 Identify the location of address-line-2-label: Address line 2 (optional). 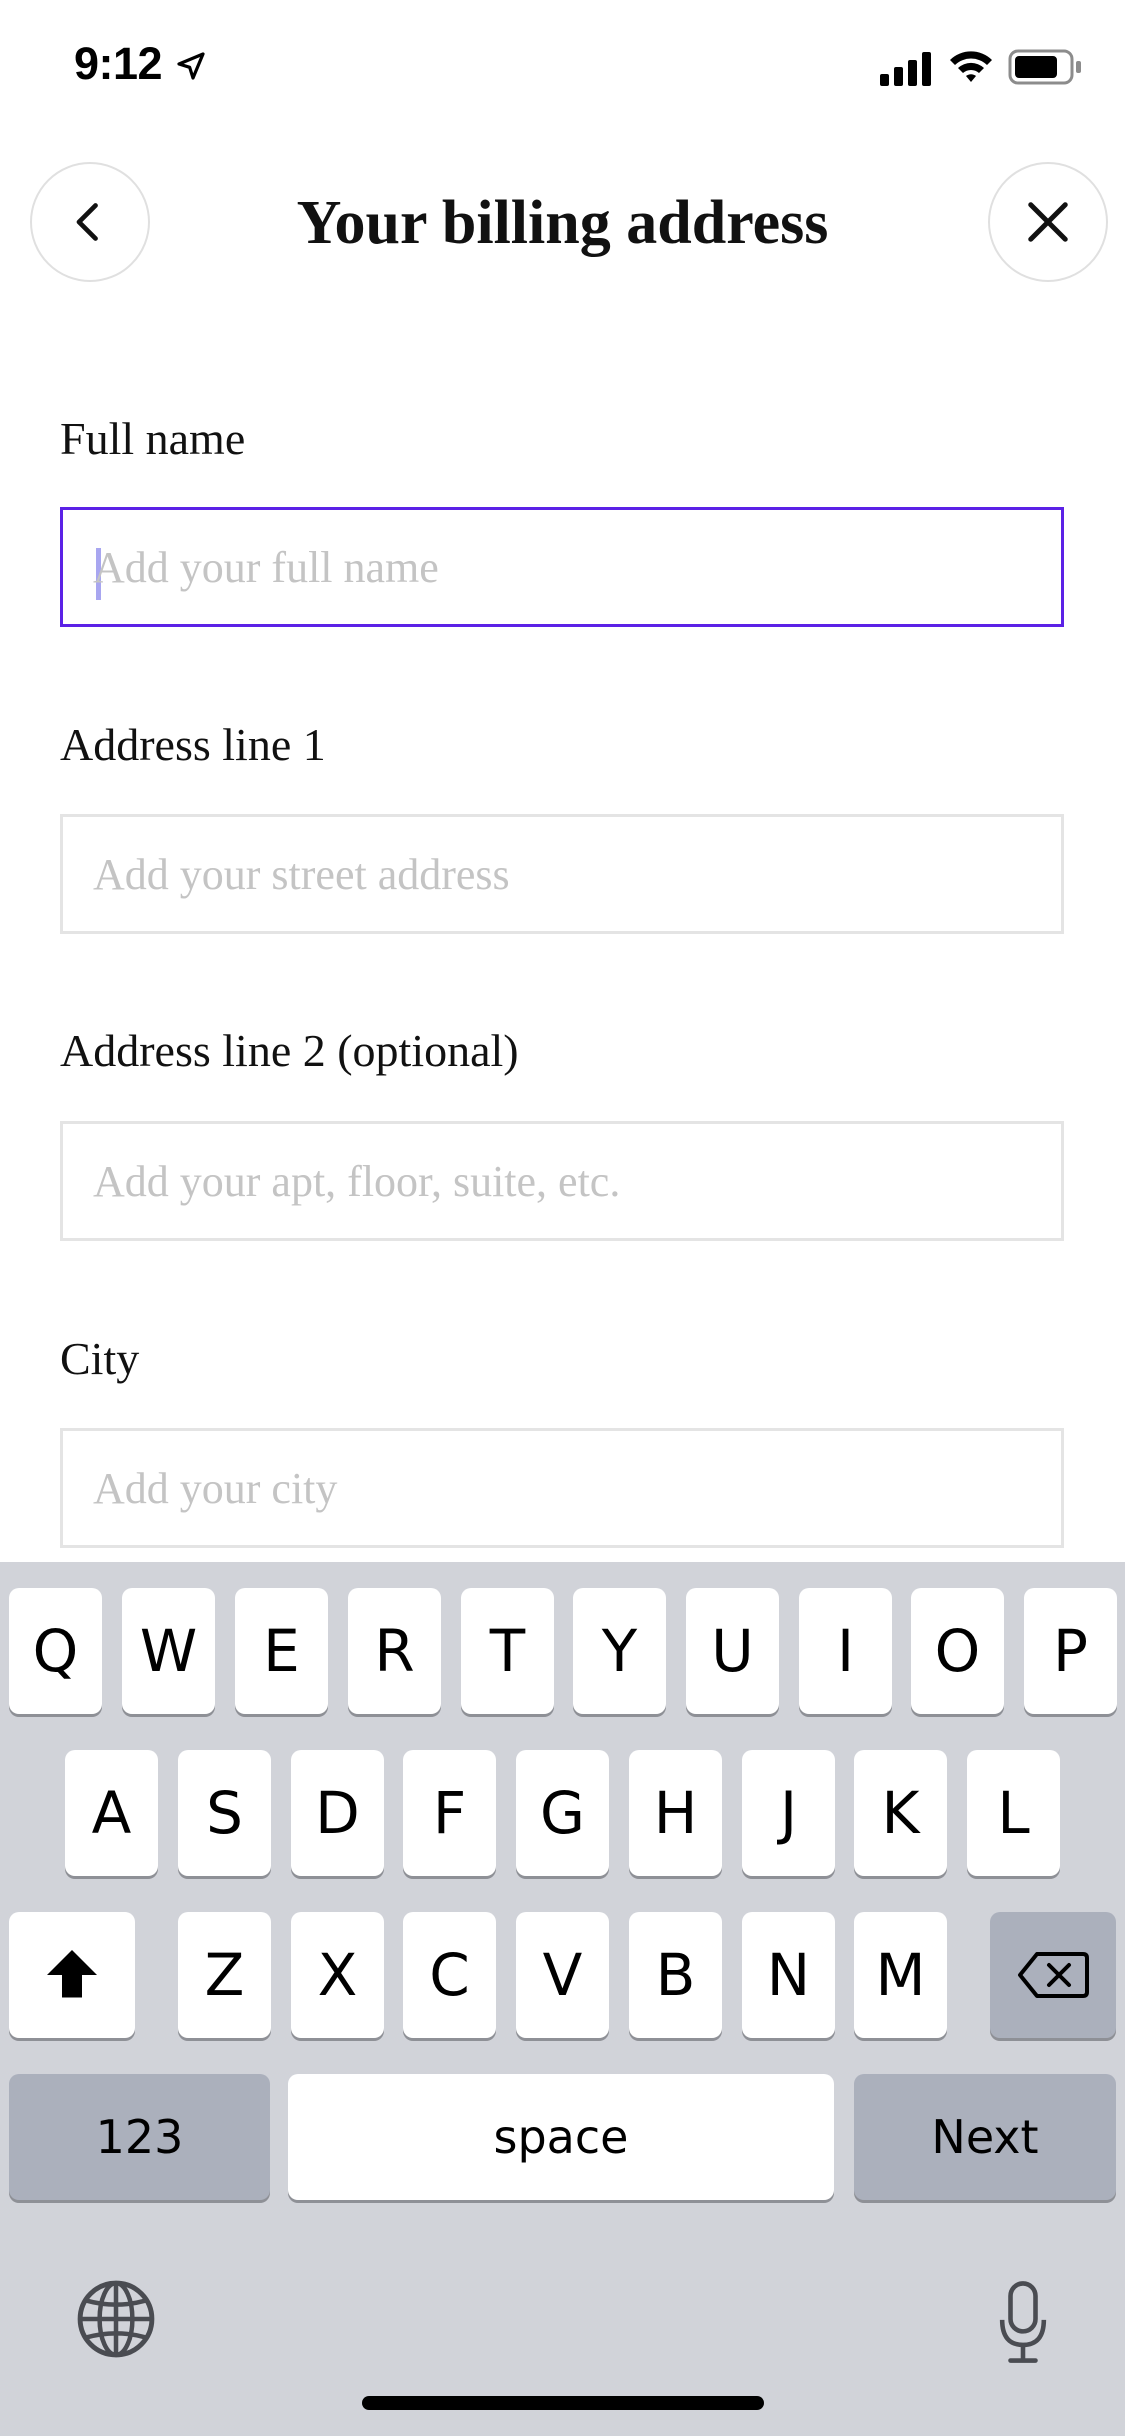
(289, 1050).